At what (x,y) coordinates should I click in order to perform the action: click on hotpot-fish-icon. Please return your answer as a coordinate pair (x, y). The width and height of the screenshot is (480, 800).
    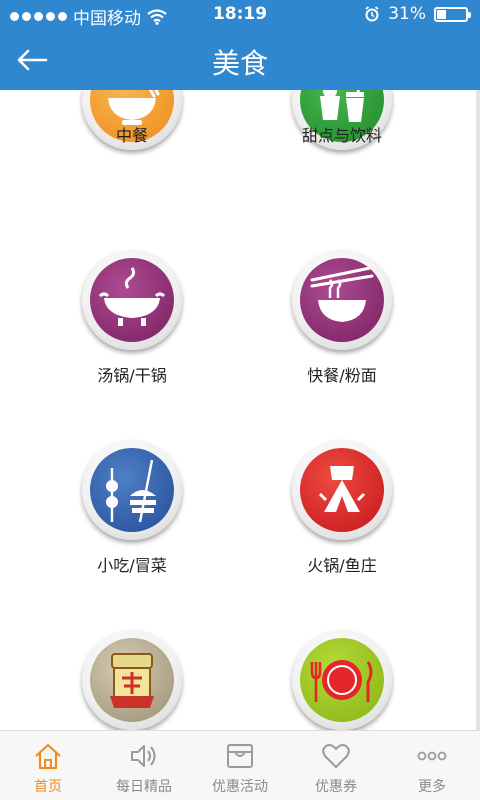
    Looking at the image, I should click on (342, 490).